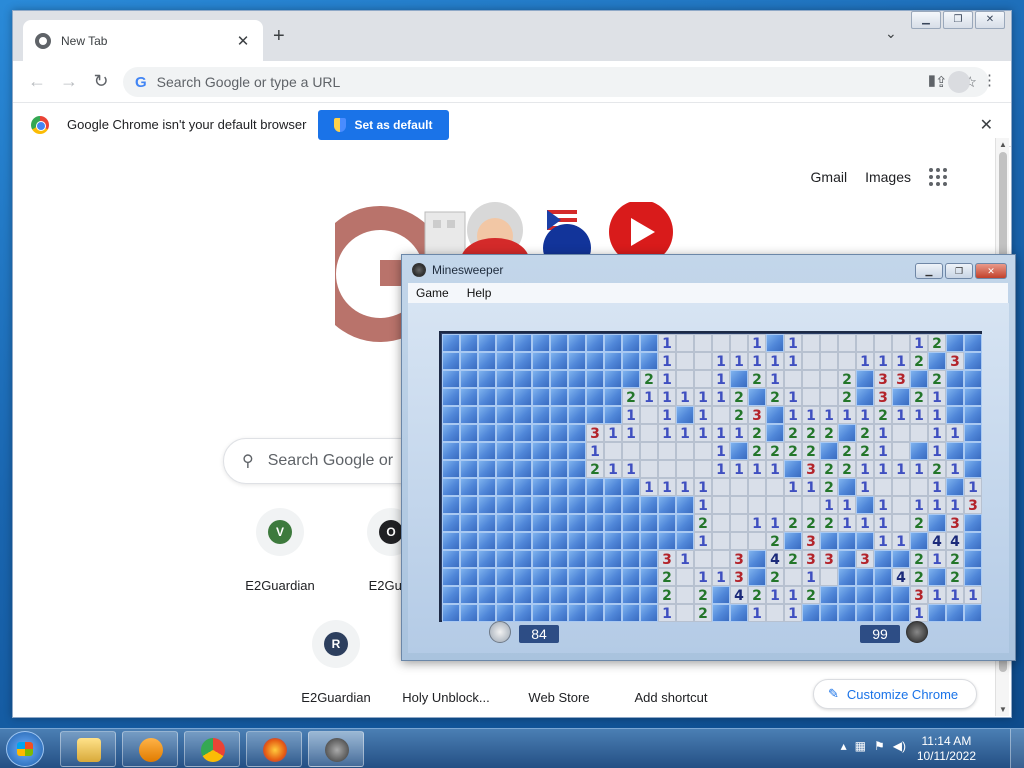 The width and height of the screenshot is (1024, 768). Describe the element at coordinates (25, 749) in the screenshot. I see `start-button` at that location.